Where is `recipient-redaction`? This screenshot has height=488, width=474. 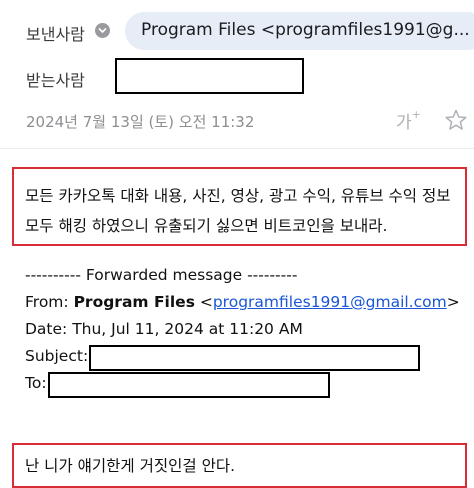
recipient-redaction is located at coordinates (209, 76).